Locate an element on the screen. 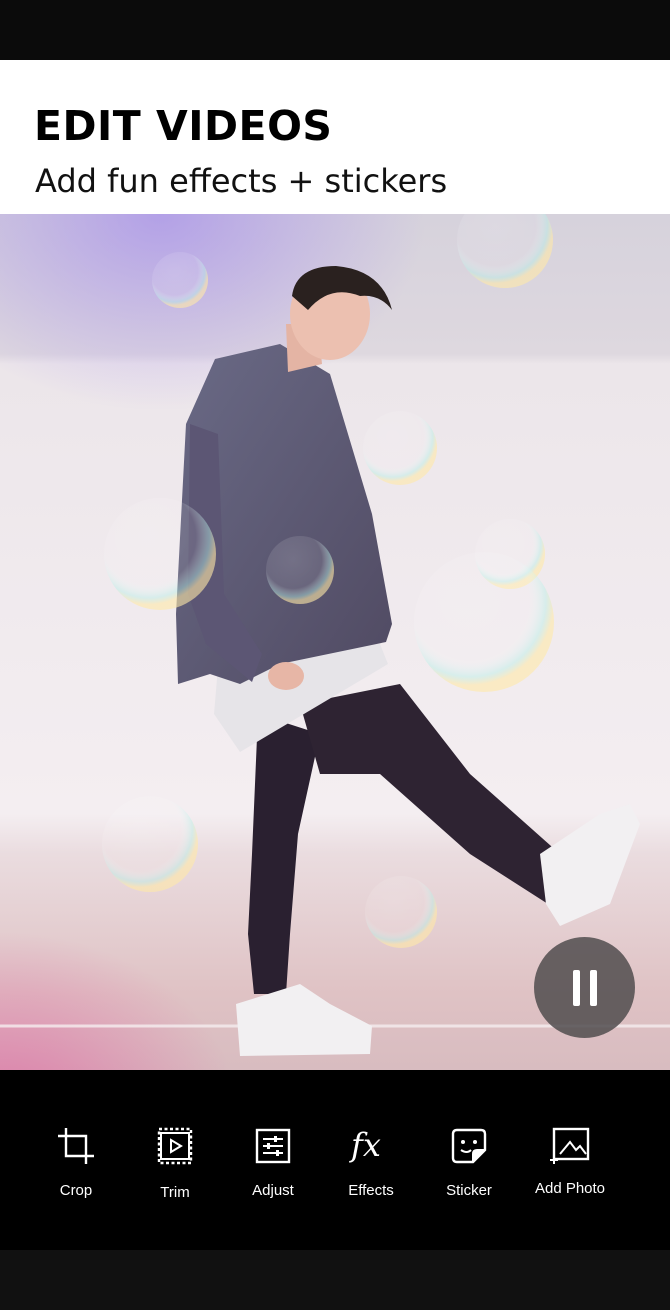 This screenshot has width=670, height=1310. tool-trim-label: Trim is located at coordinates (175, 1192).